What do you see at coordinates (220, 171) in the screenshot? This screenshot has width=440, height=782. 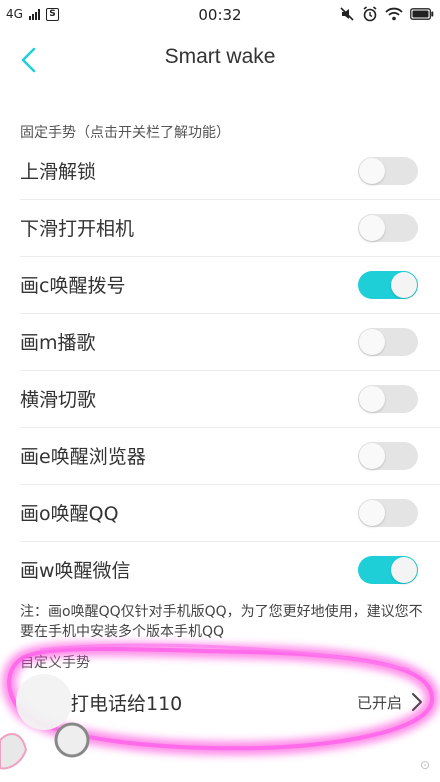 I see `gesture-row: 上滑解锁` at bounding box center [220, 171].